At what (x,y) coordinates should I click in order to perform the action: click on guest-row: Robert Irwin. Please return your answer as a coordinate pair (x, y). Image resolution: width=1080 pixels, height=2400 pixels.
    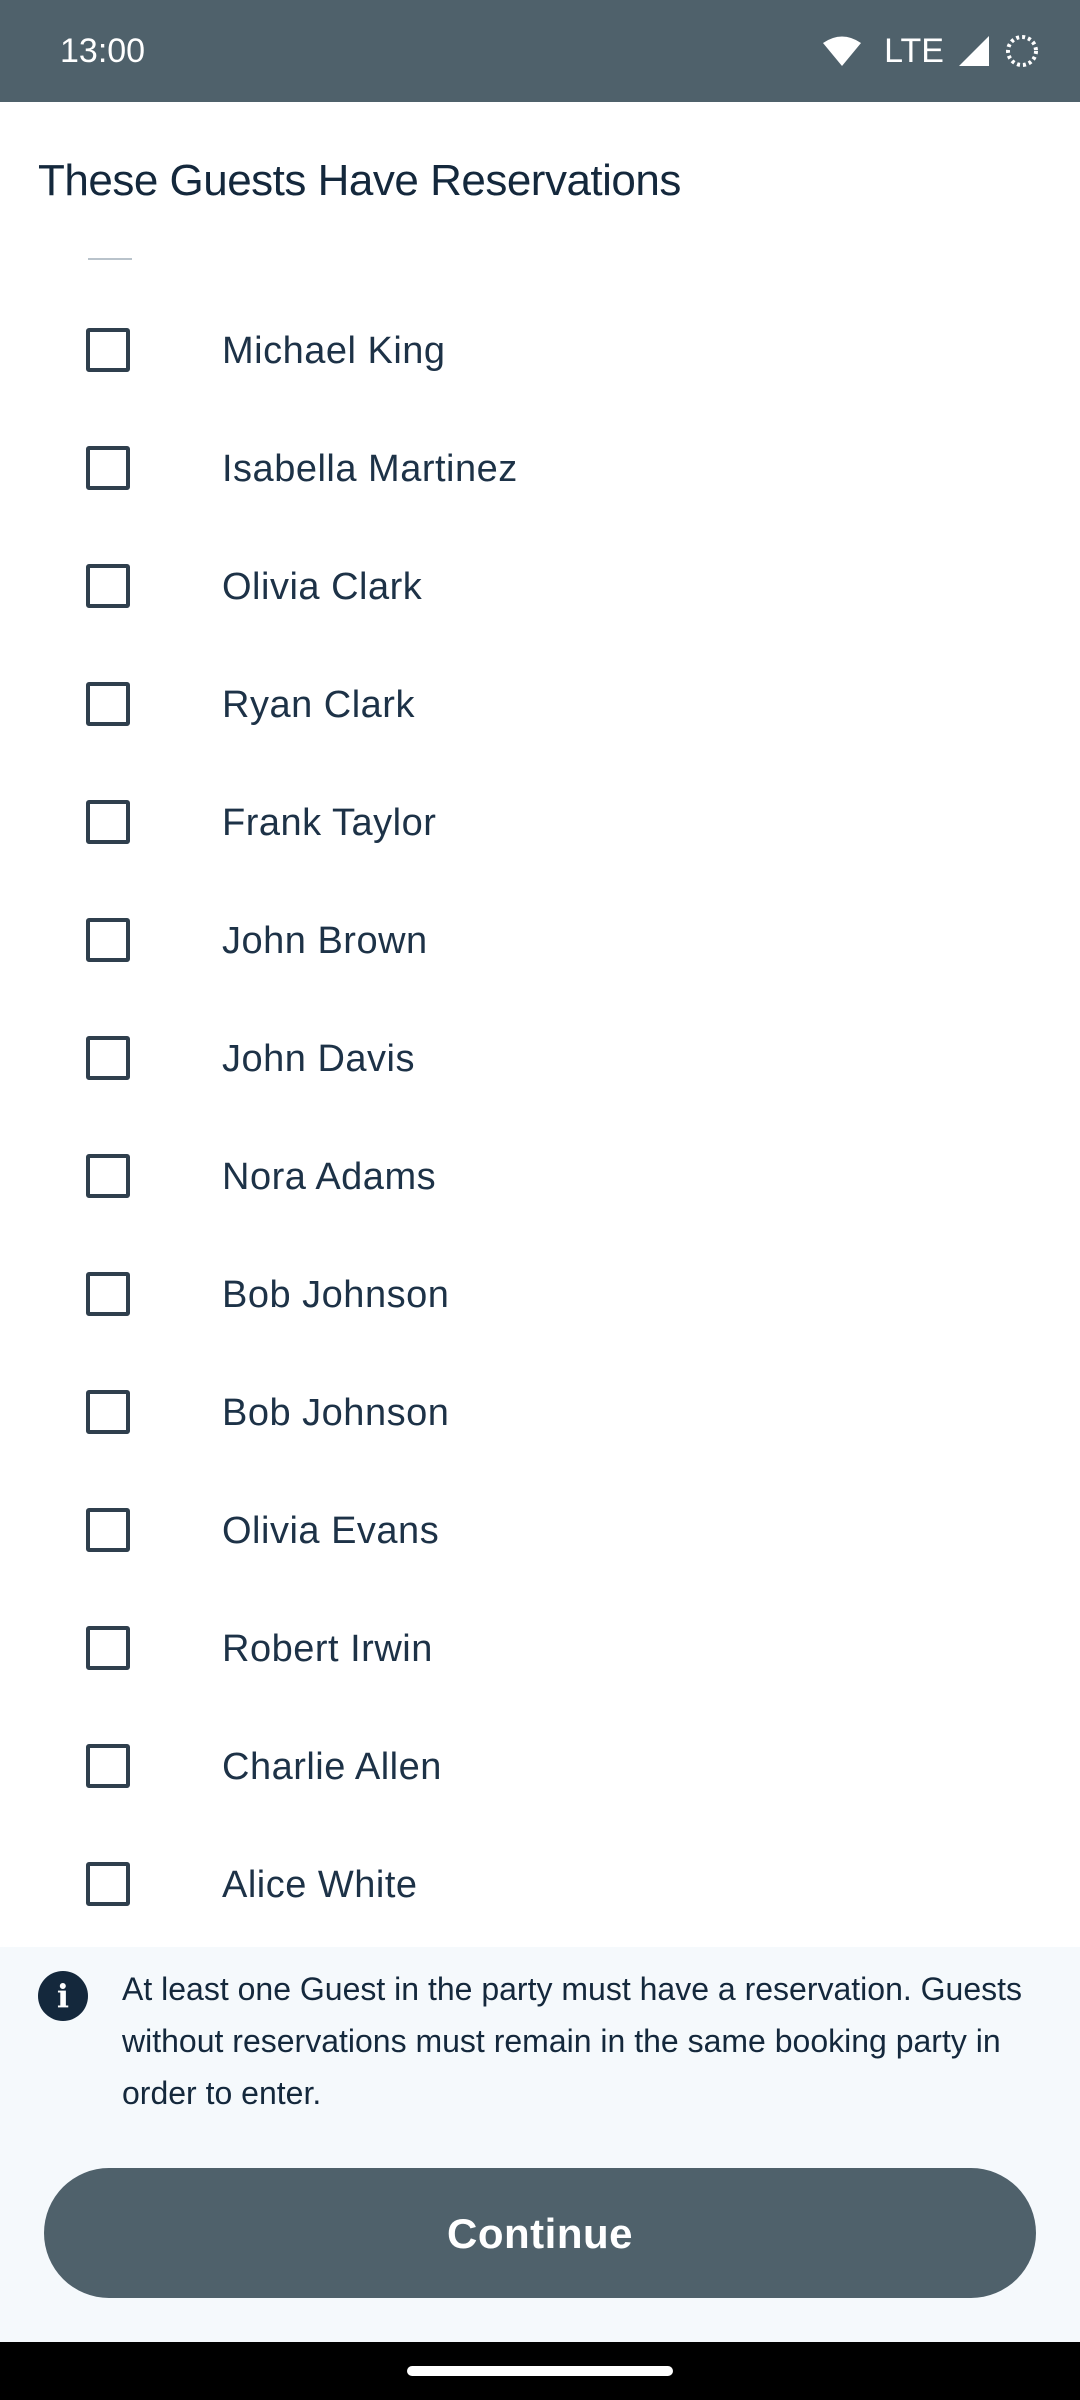
    Looking at the image, I should click on (540, 1649).